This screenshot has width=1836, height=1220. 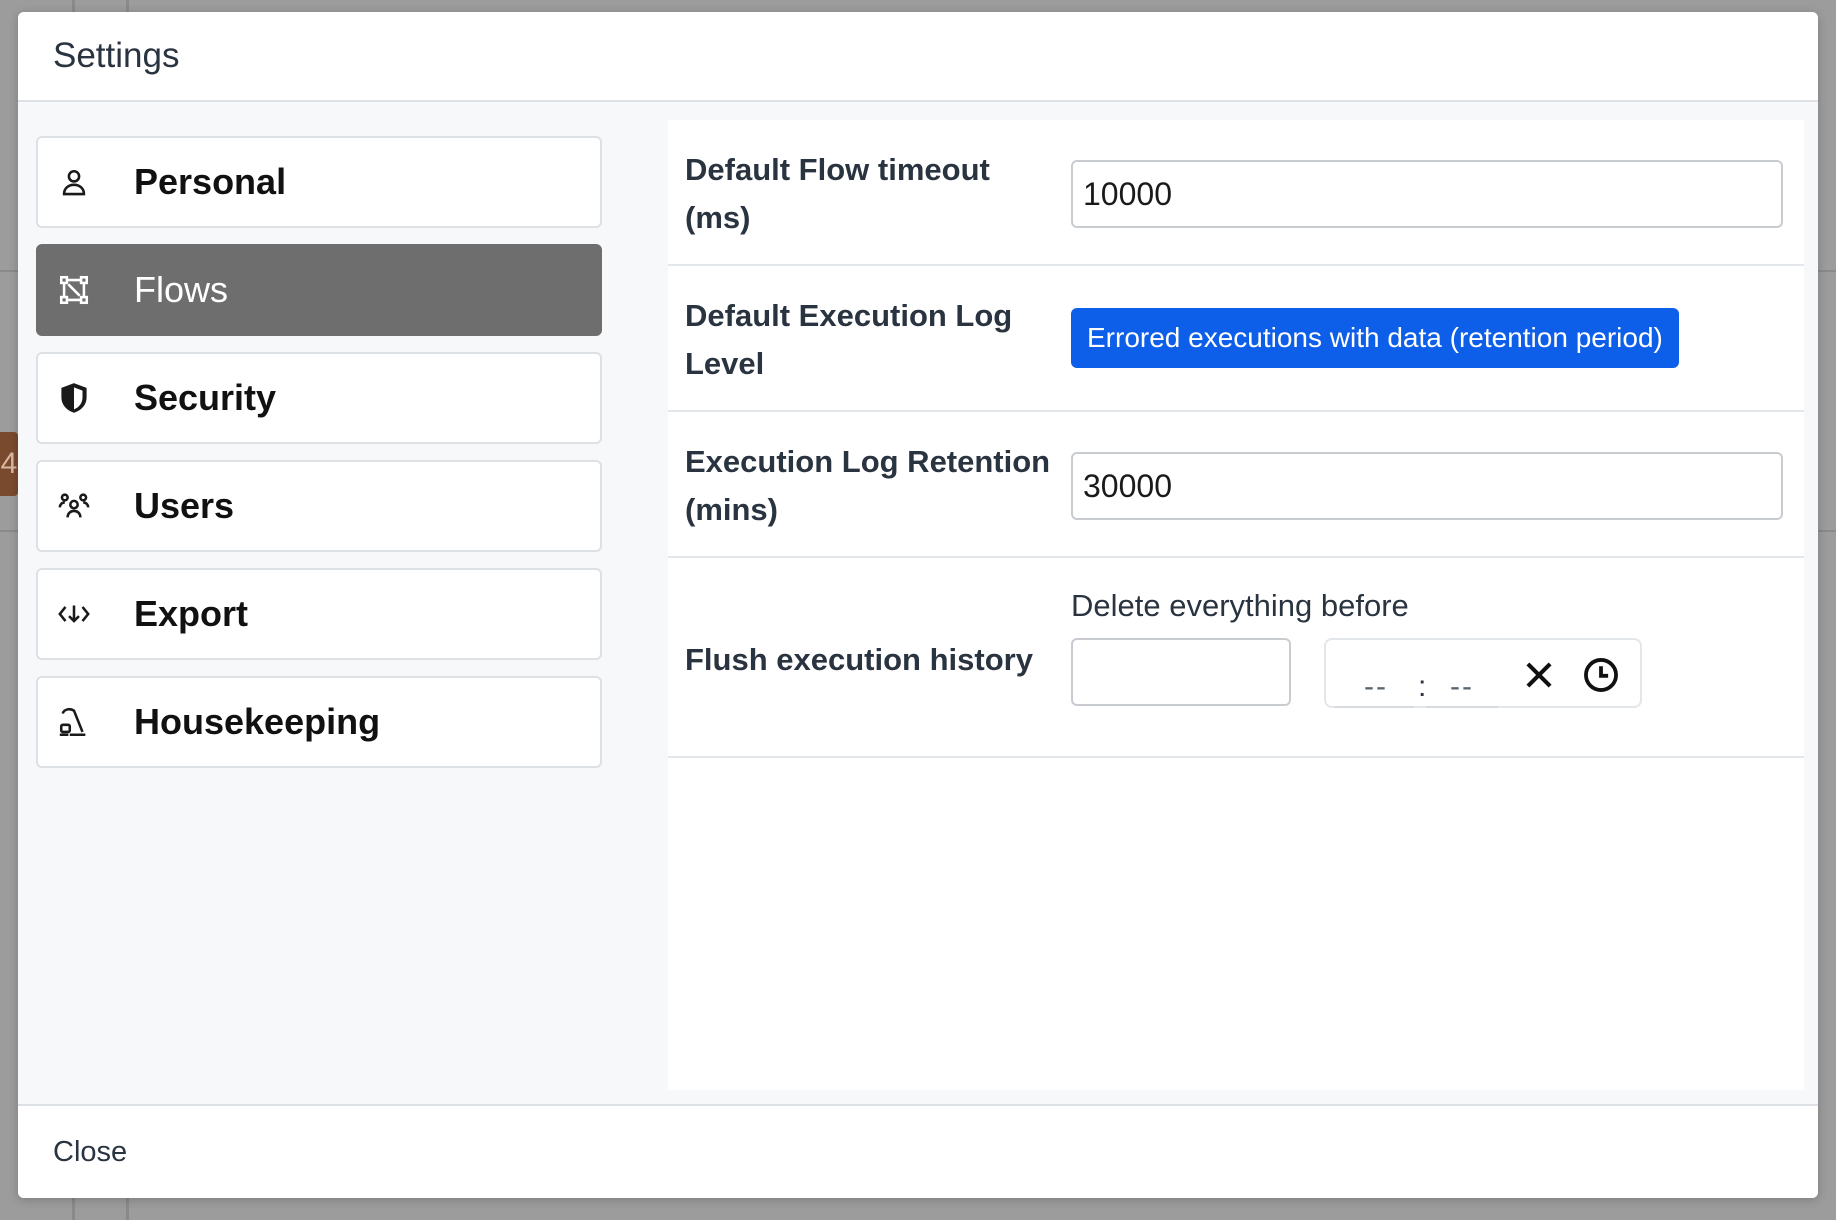 I want to click on users-icon, so click(x=74, y=506).